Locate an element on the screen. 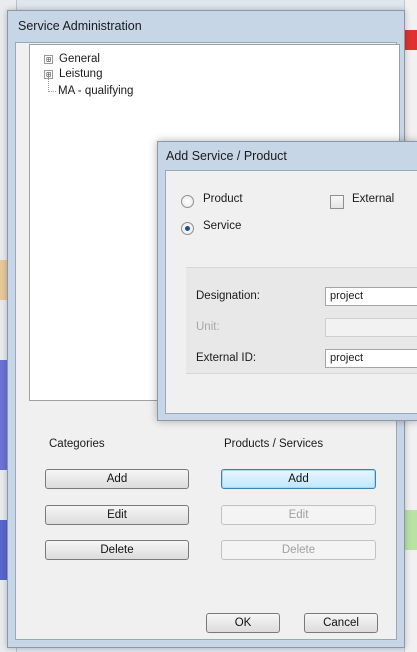 This screenshot has width=417, height=652. ok-button: OK is located at coordinates (243, 623).